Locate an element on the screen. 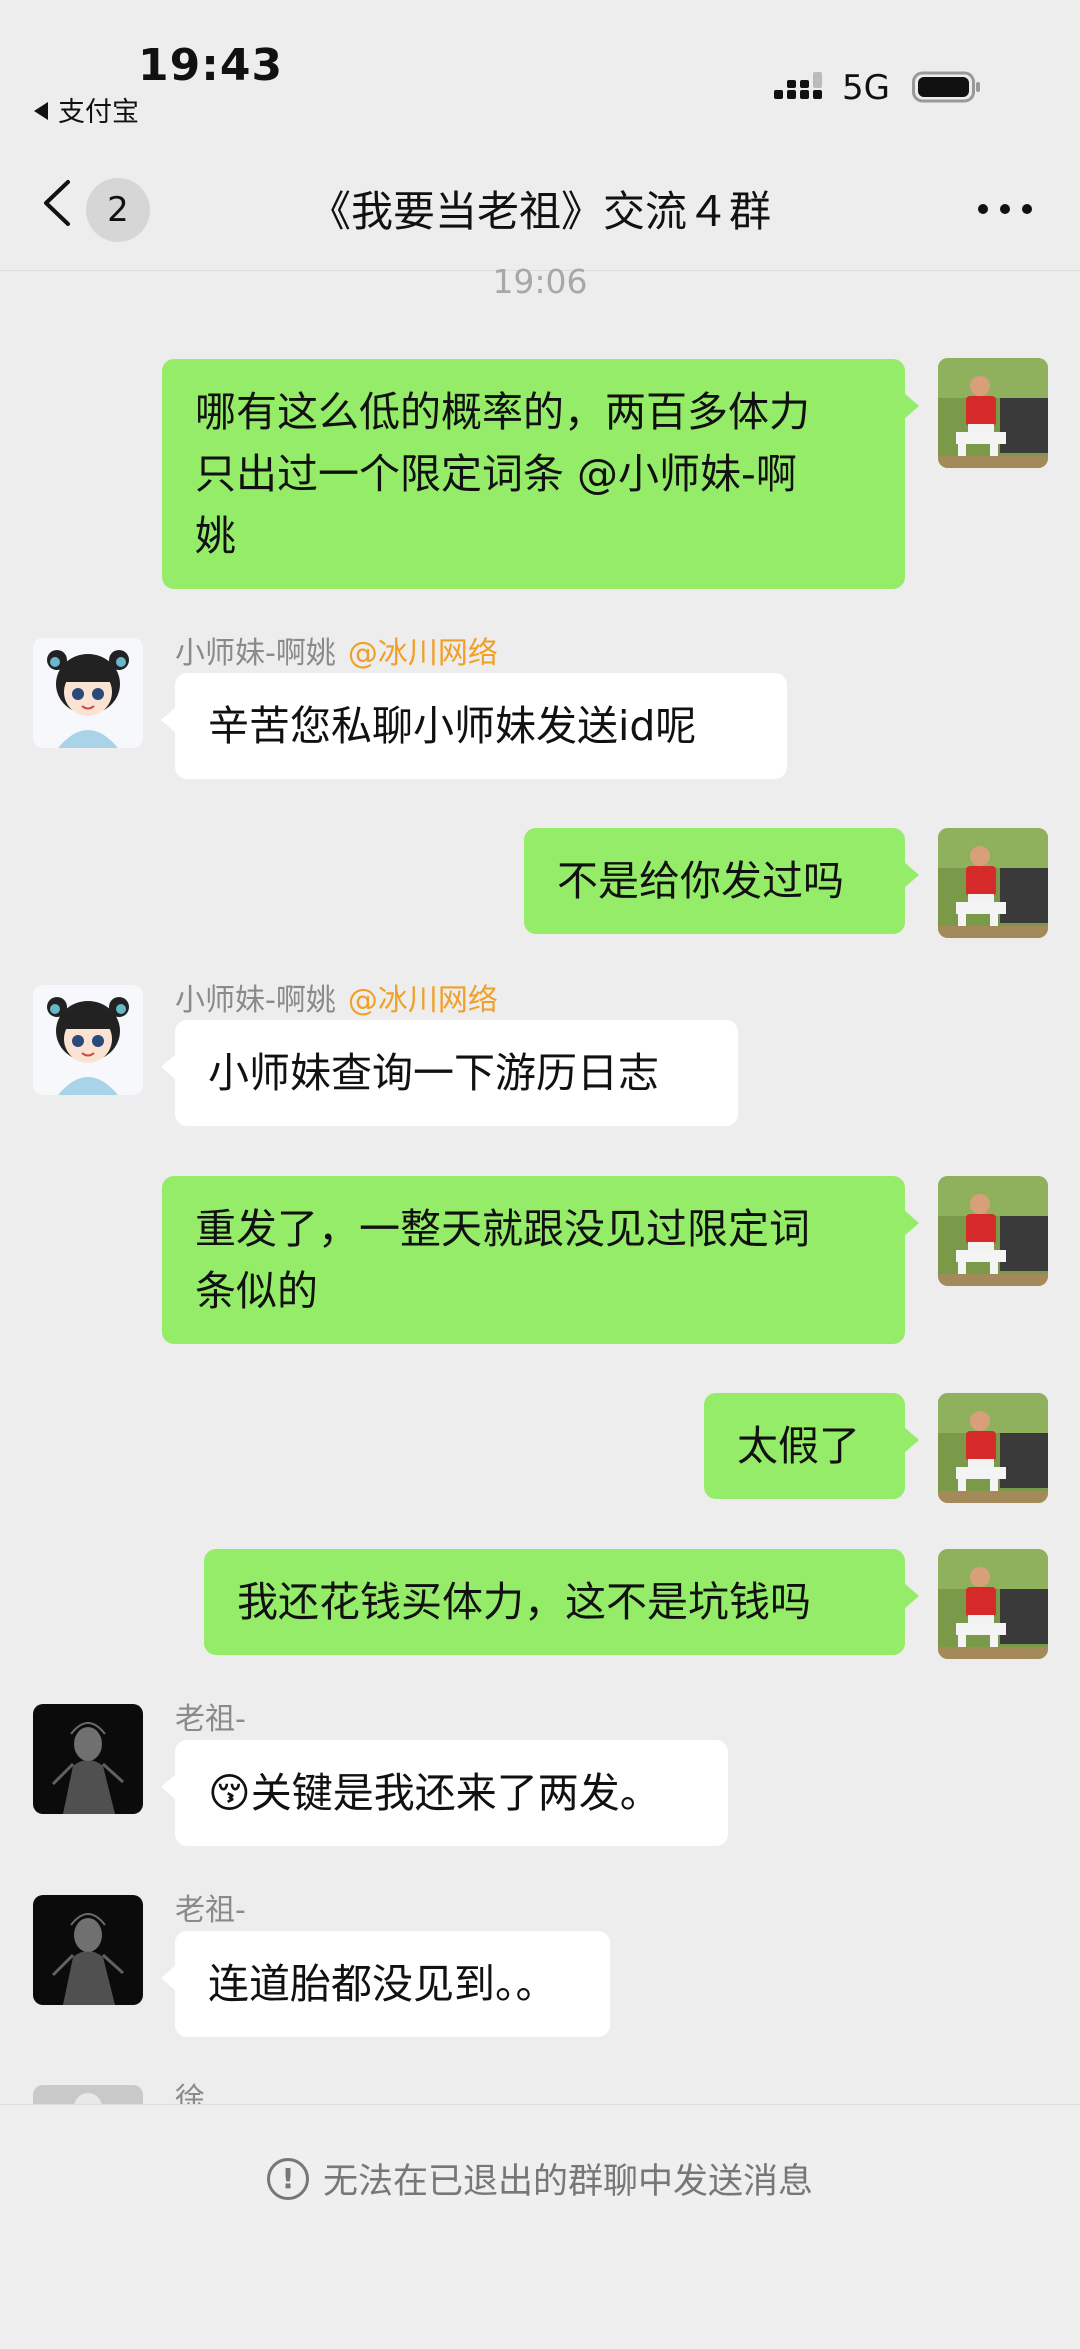 Image resolution: width=1080 pixels, height=2349 pixels. message-bubble-incoming: 小师妹查询一下游历日志 is located at coordinates (449, 1073).